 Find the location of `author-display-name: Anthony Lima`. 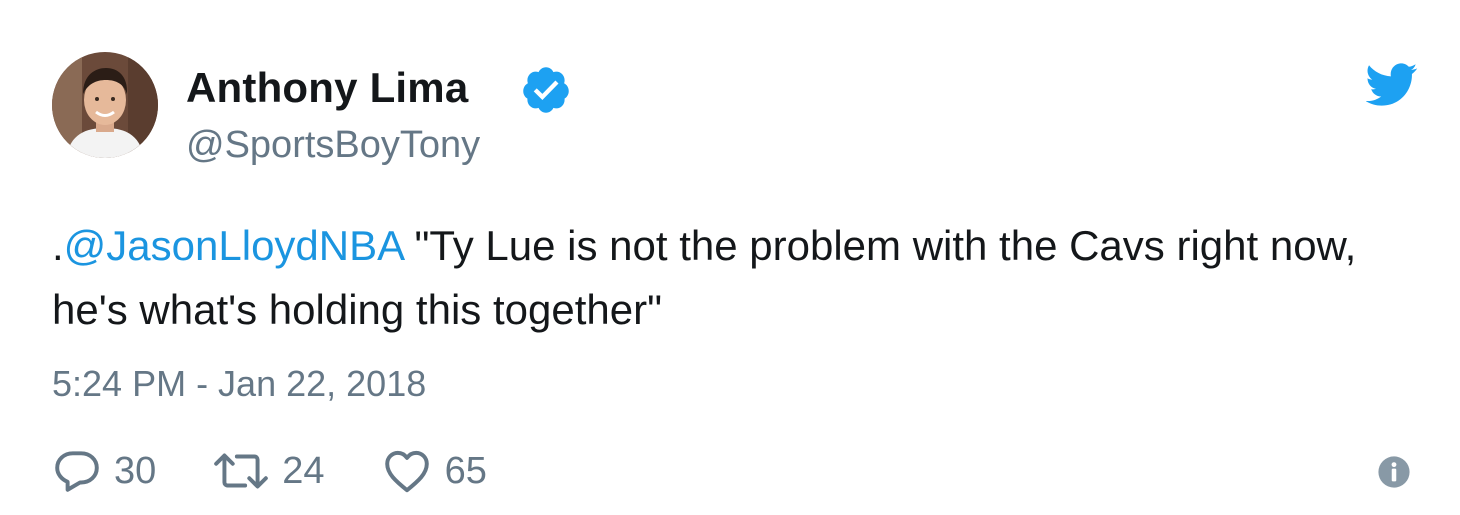

author-display-name: Anthony Lima is located at coordinates (327, 88).